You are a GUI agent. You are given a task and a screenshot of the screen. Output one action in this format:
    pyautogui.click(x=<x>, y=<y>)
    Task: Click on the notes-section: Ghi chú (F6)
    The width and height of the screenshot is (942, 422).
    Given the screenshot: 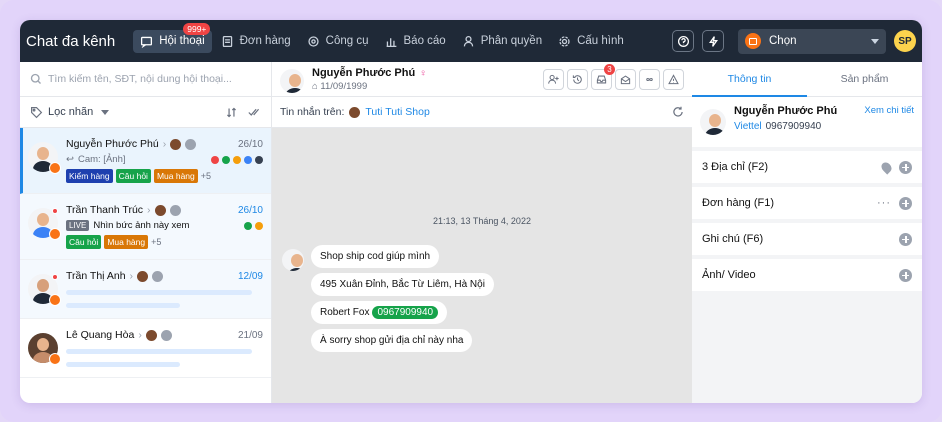 What is the action you would take?
    pyautogui.click(x=807, y=239)
    